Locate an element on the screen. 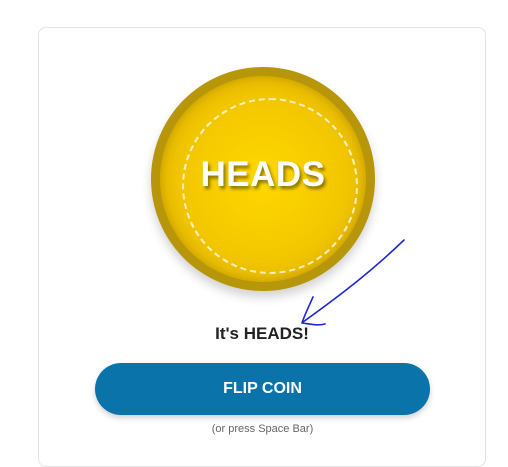 Image resolution: width=508 pixels, height=467 pixels. coin-face-label: HEADS is located at coordinates (263, 174).